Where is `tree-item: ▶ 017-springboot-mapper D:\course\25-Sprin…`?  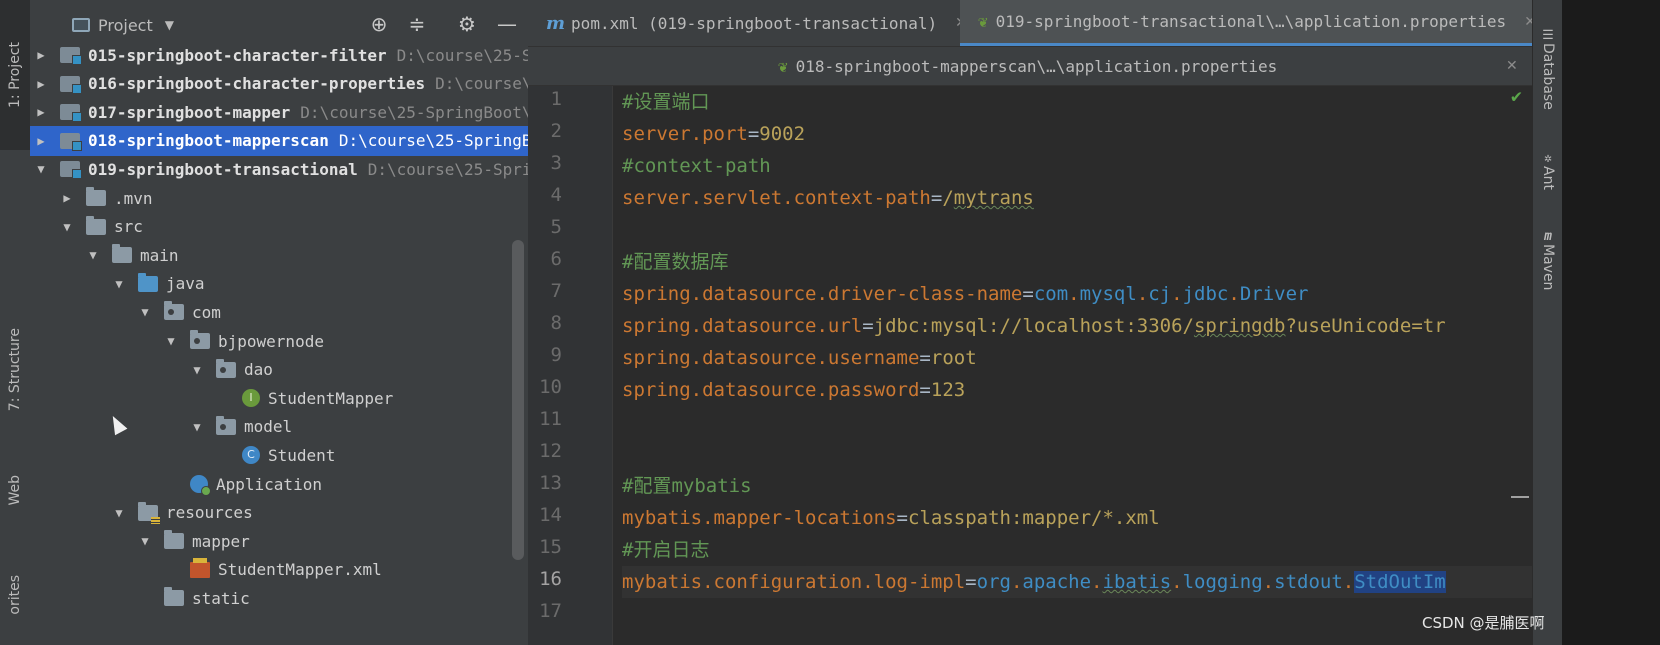
tree-item: ▶ 017-springboot-mapper D:\course\25-Sprin… is located at coordinates (294, 112).